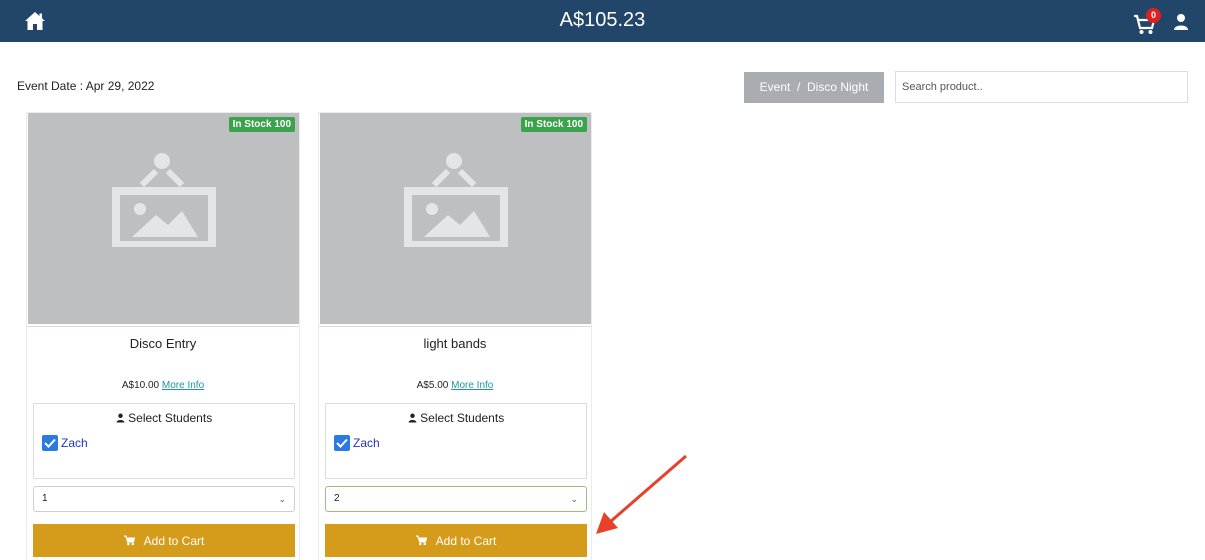  Describe the element at coordinates (432, 385) in the screenshot. I see `product-price: A$5.00` at that location.